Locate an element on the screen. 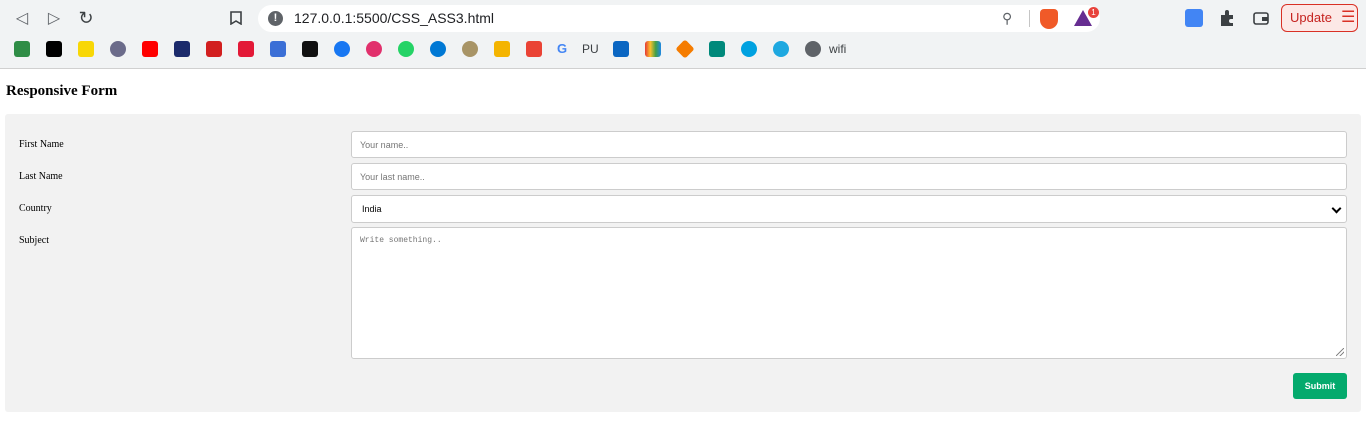  first-name-input is located at coordinates (849, 144).